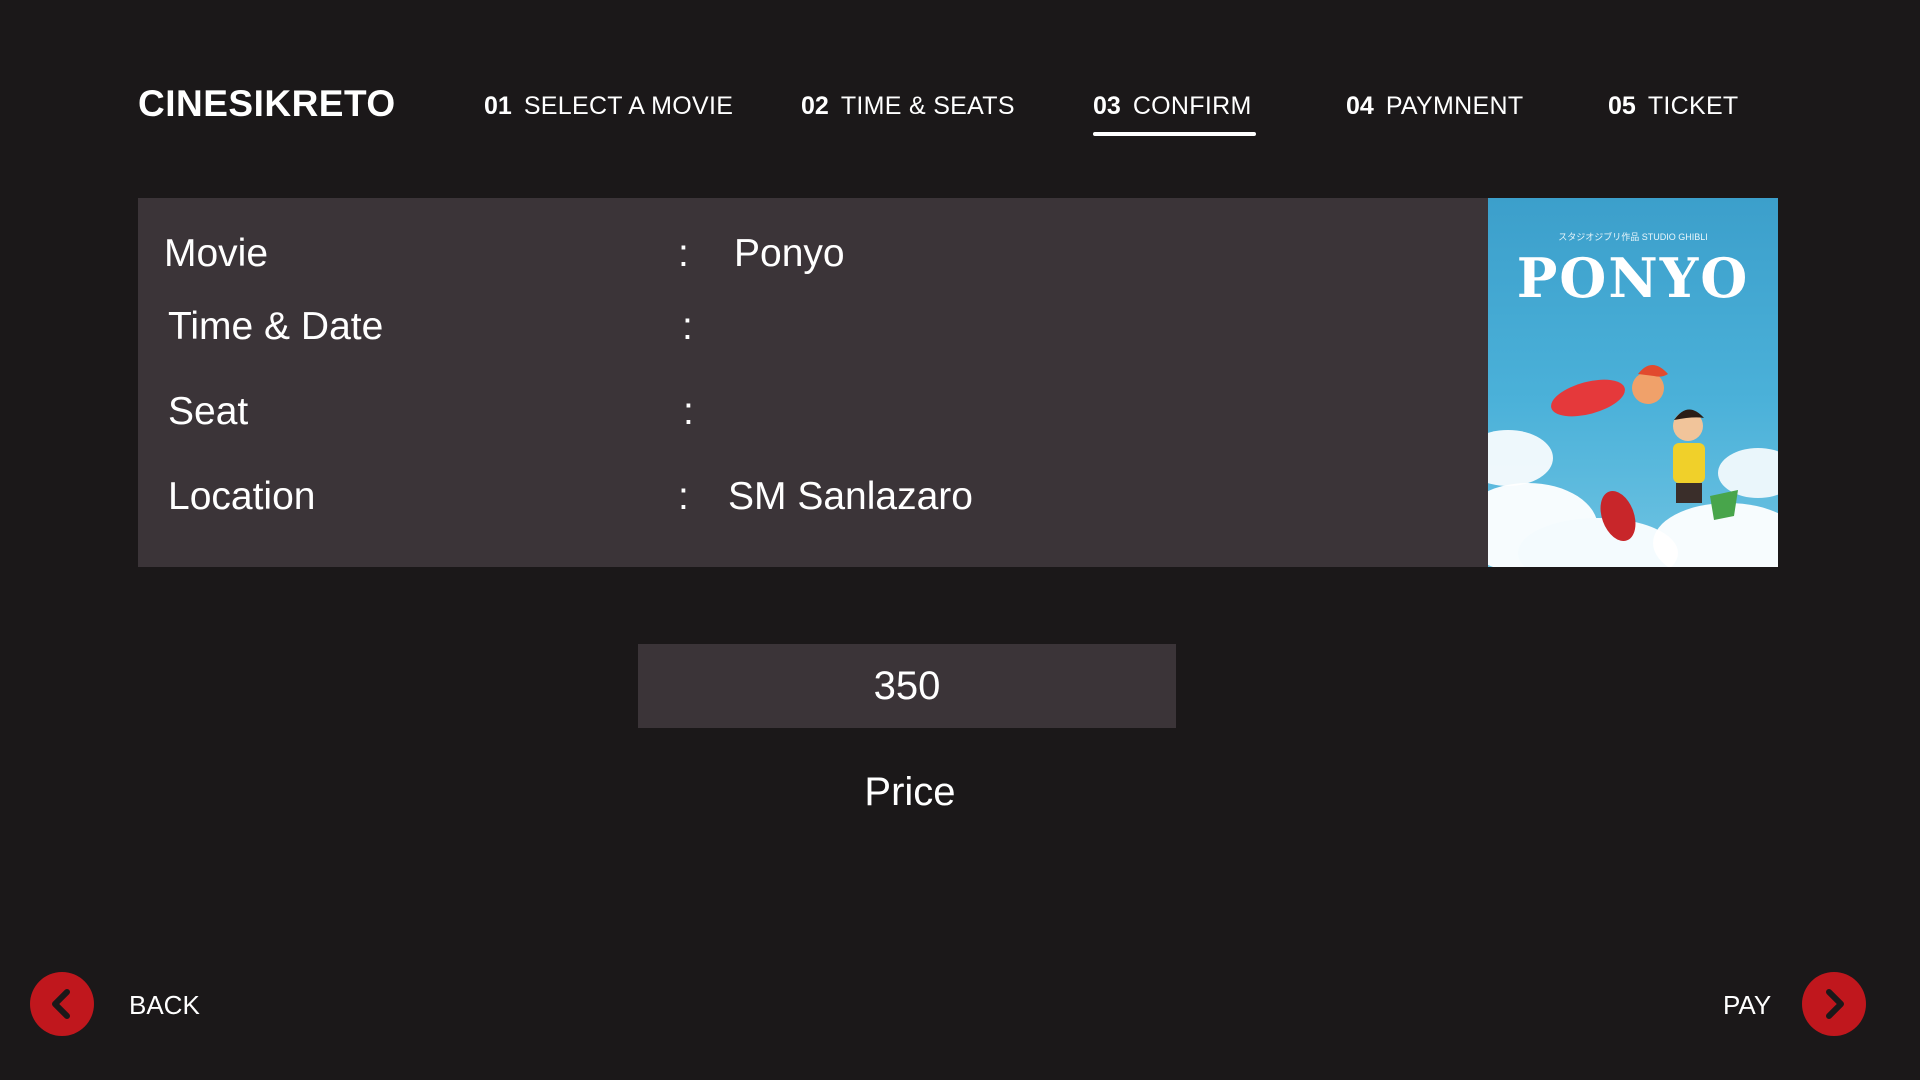 This screenshot has width=1920, height=1080. Describe the element at coordinates (1622, 106) in the screenshot. I see `step-number: 05` at that location.